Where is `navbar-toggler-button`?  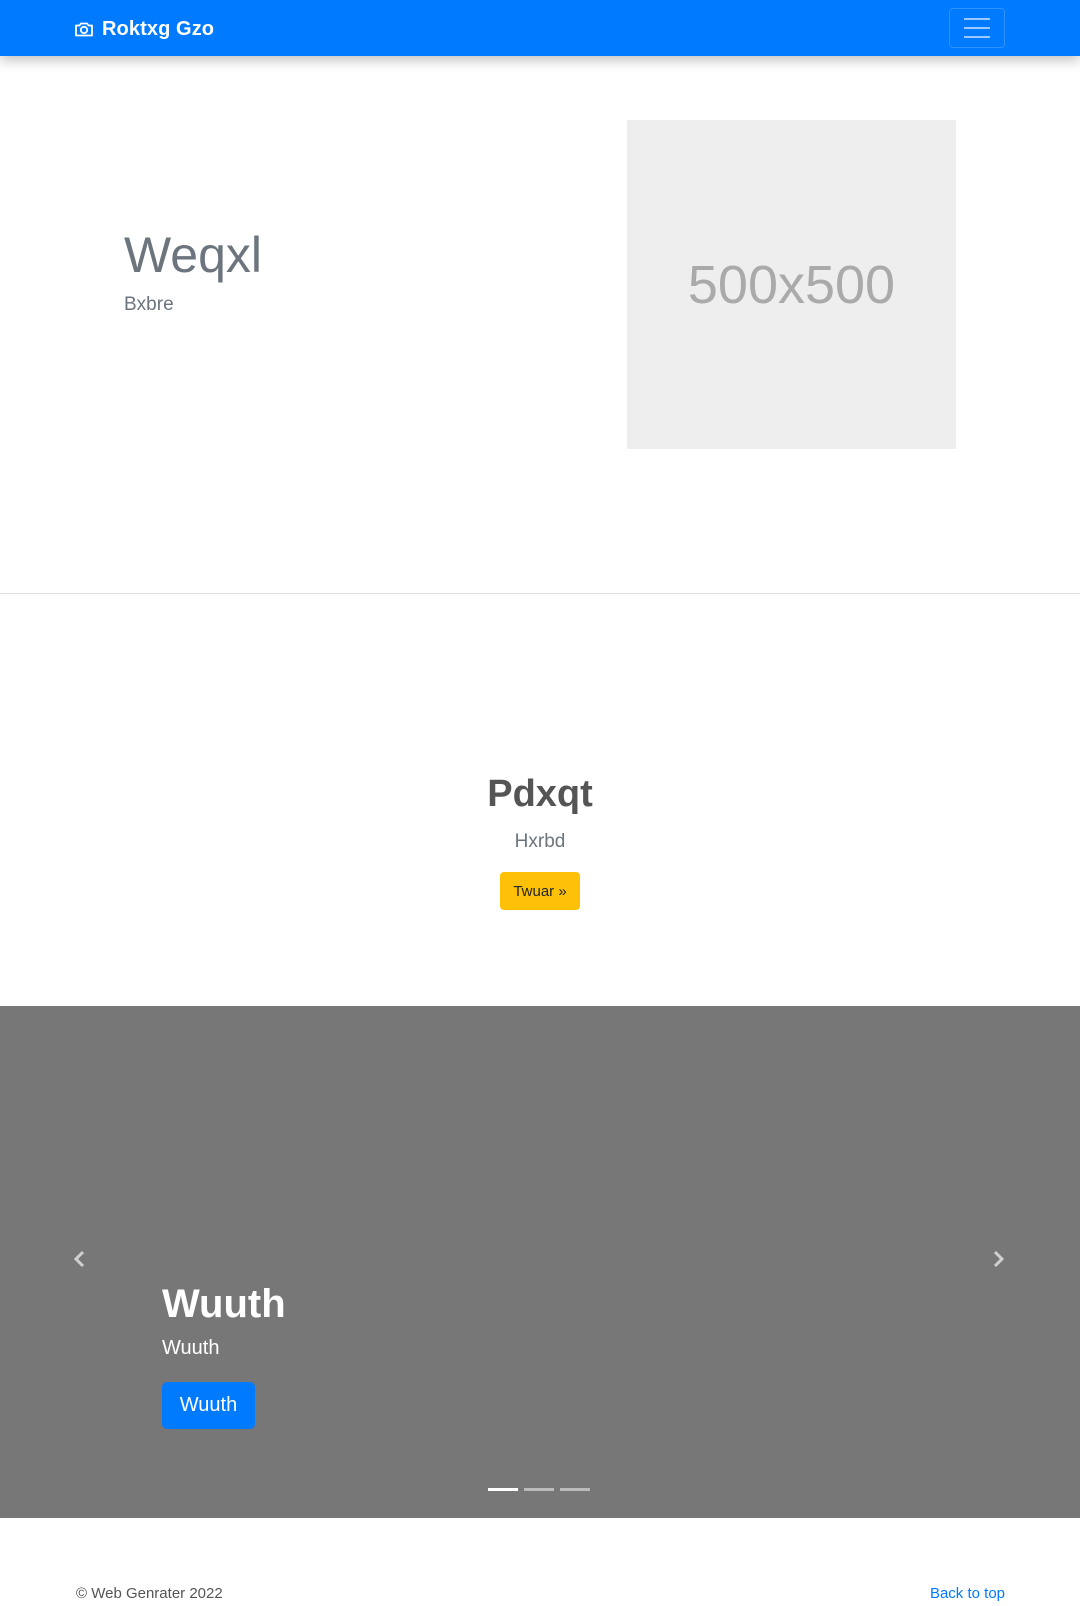
navbar-toggler-button is located at coordinates (977, 28).